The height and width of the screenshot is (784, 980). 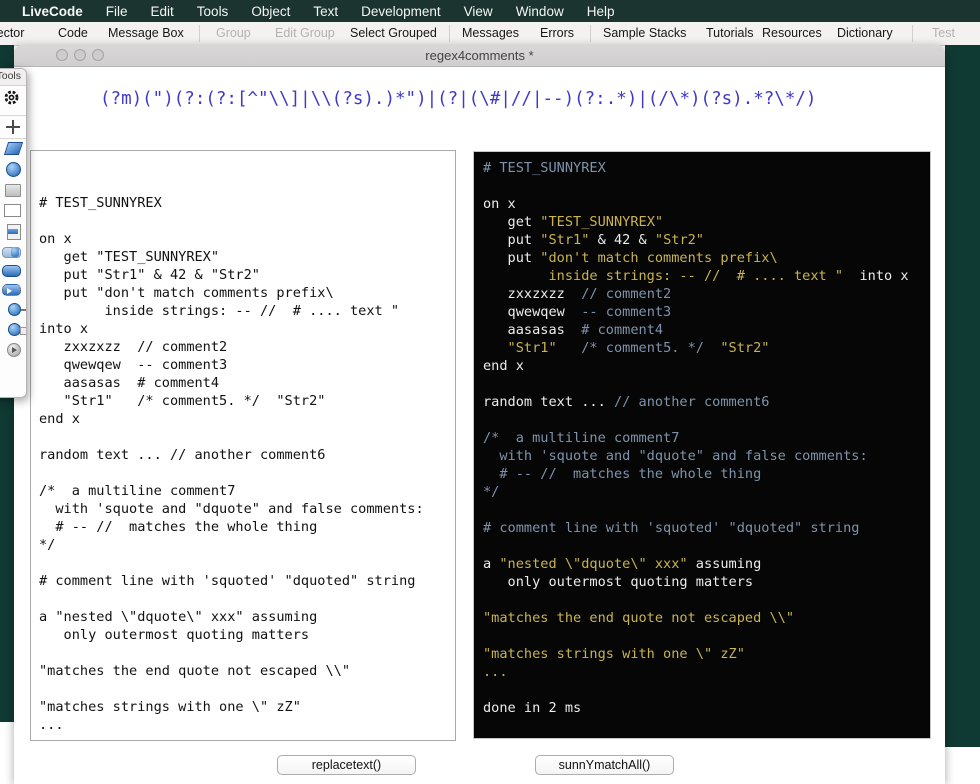 I want to click on toolbar-inspector: Inspector, so click(x=12, y=33).